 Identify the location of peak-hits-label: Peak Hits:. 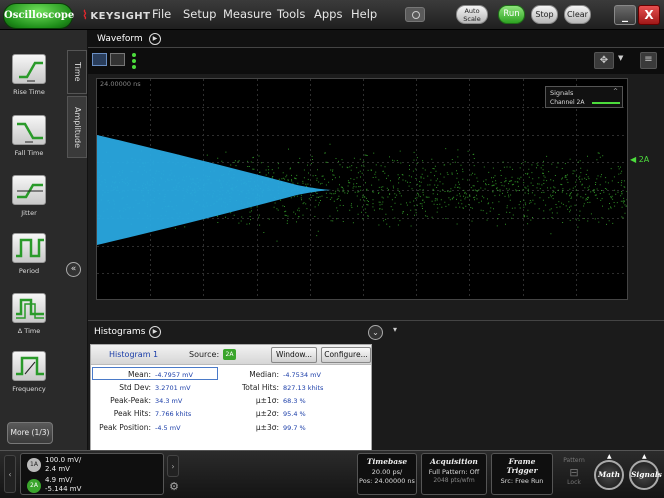
(132, 413).